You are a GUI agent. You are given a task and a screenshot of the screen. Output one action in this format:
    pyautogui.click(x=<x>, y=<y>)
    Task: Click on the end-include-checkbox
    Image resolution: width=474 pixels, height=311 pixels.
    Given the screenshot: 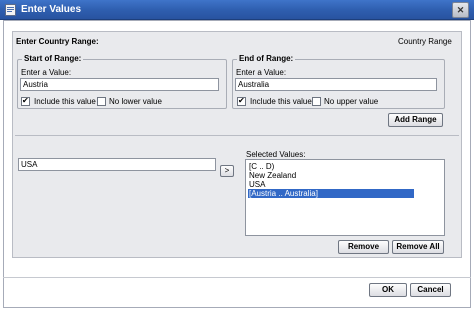 What is the action you would take?
    pyautogui.click(x=241, y=101)
    